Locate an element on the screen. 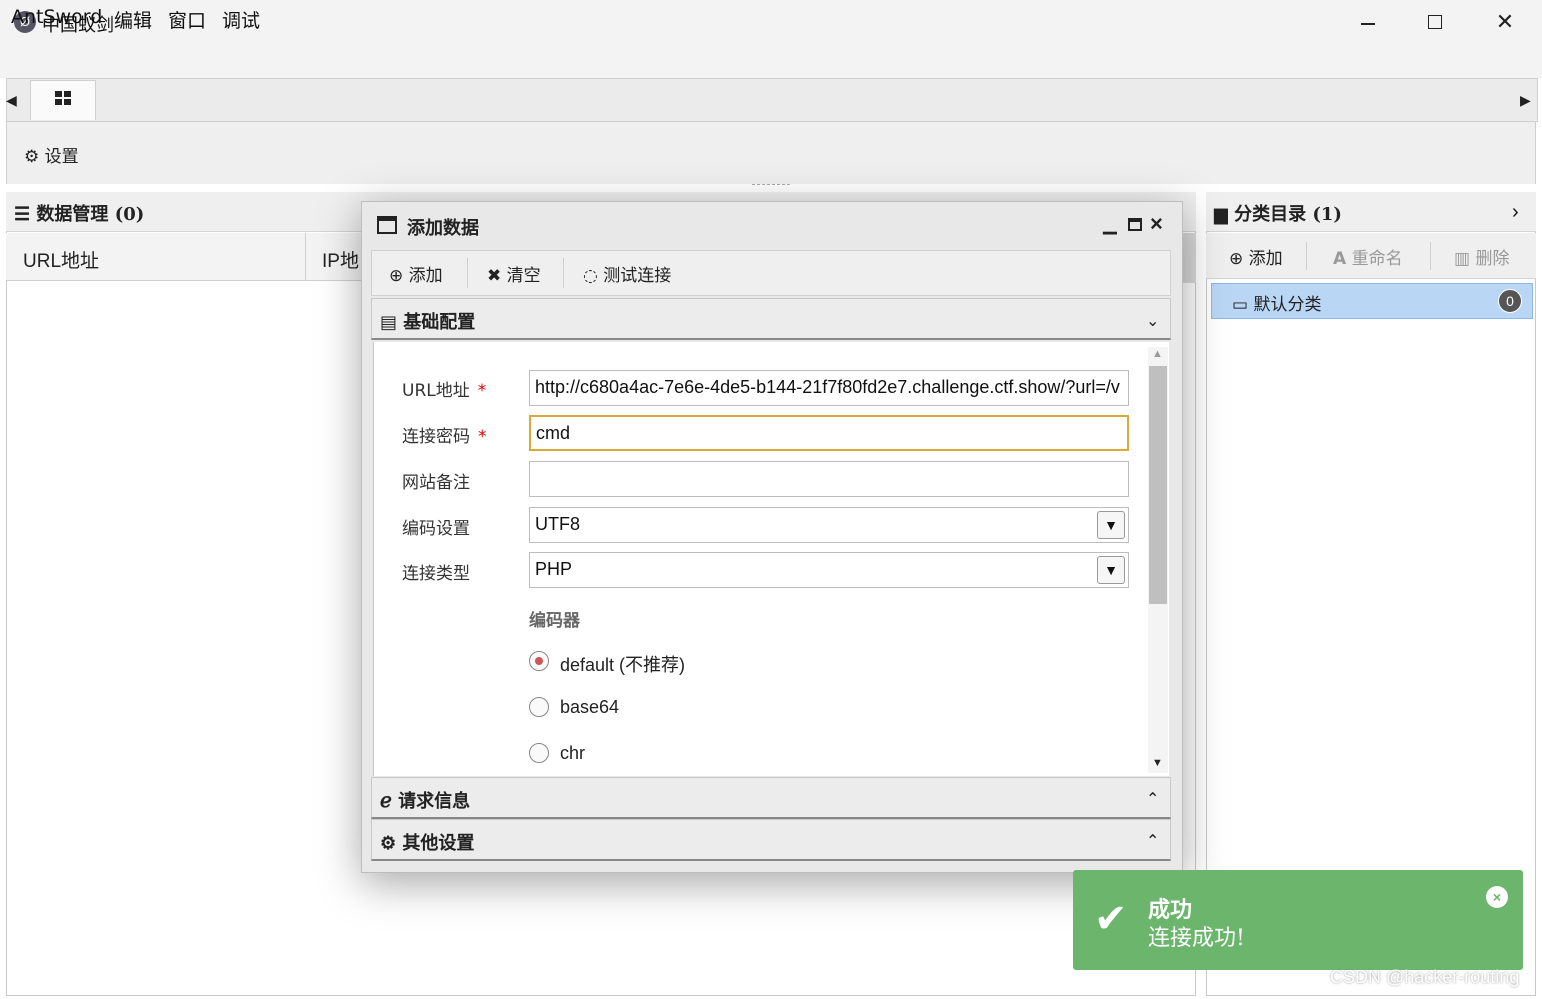 Image resolution: width=1542 pixels, height=999 pixels. section-basic-title: ▤ 基础配置 is located at coordinates (427, 321).